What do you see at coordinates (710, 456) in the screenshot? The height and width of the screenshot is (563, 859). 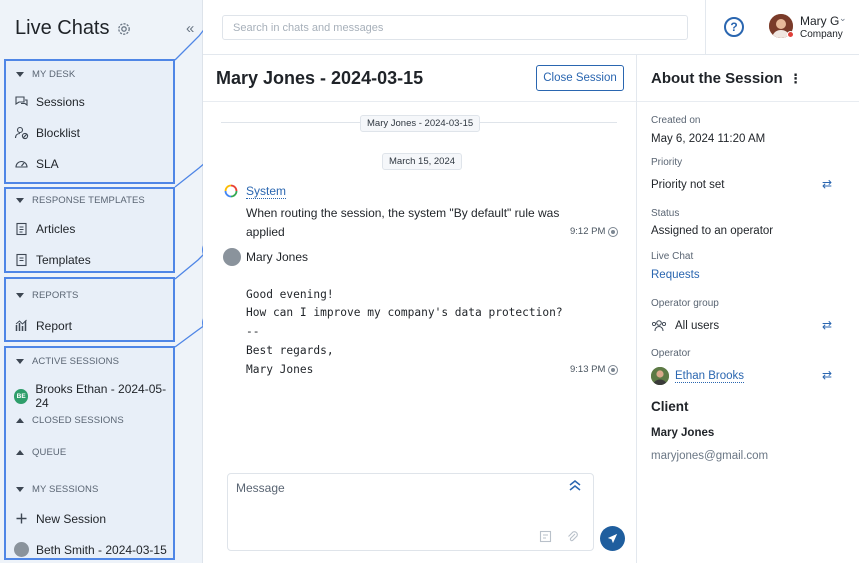 I see `client-email: maryjones@gmail.com` at bounding box center [710, 456].